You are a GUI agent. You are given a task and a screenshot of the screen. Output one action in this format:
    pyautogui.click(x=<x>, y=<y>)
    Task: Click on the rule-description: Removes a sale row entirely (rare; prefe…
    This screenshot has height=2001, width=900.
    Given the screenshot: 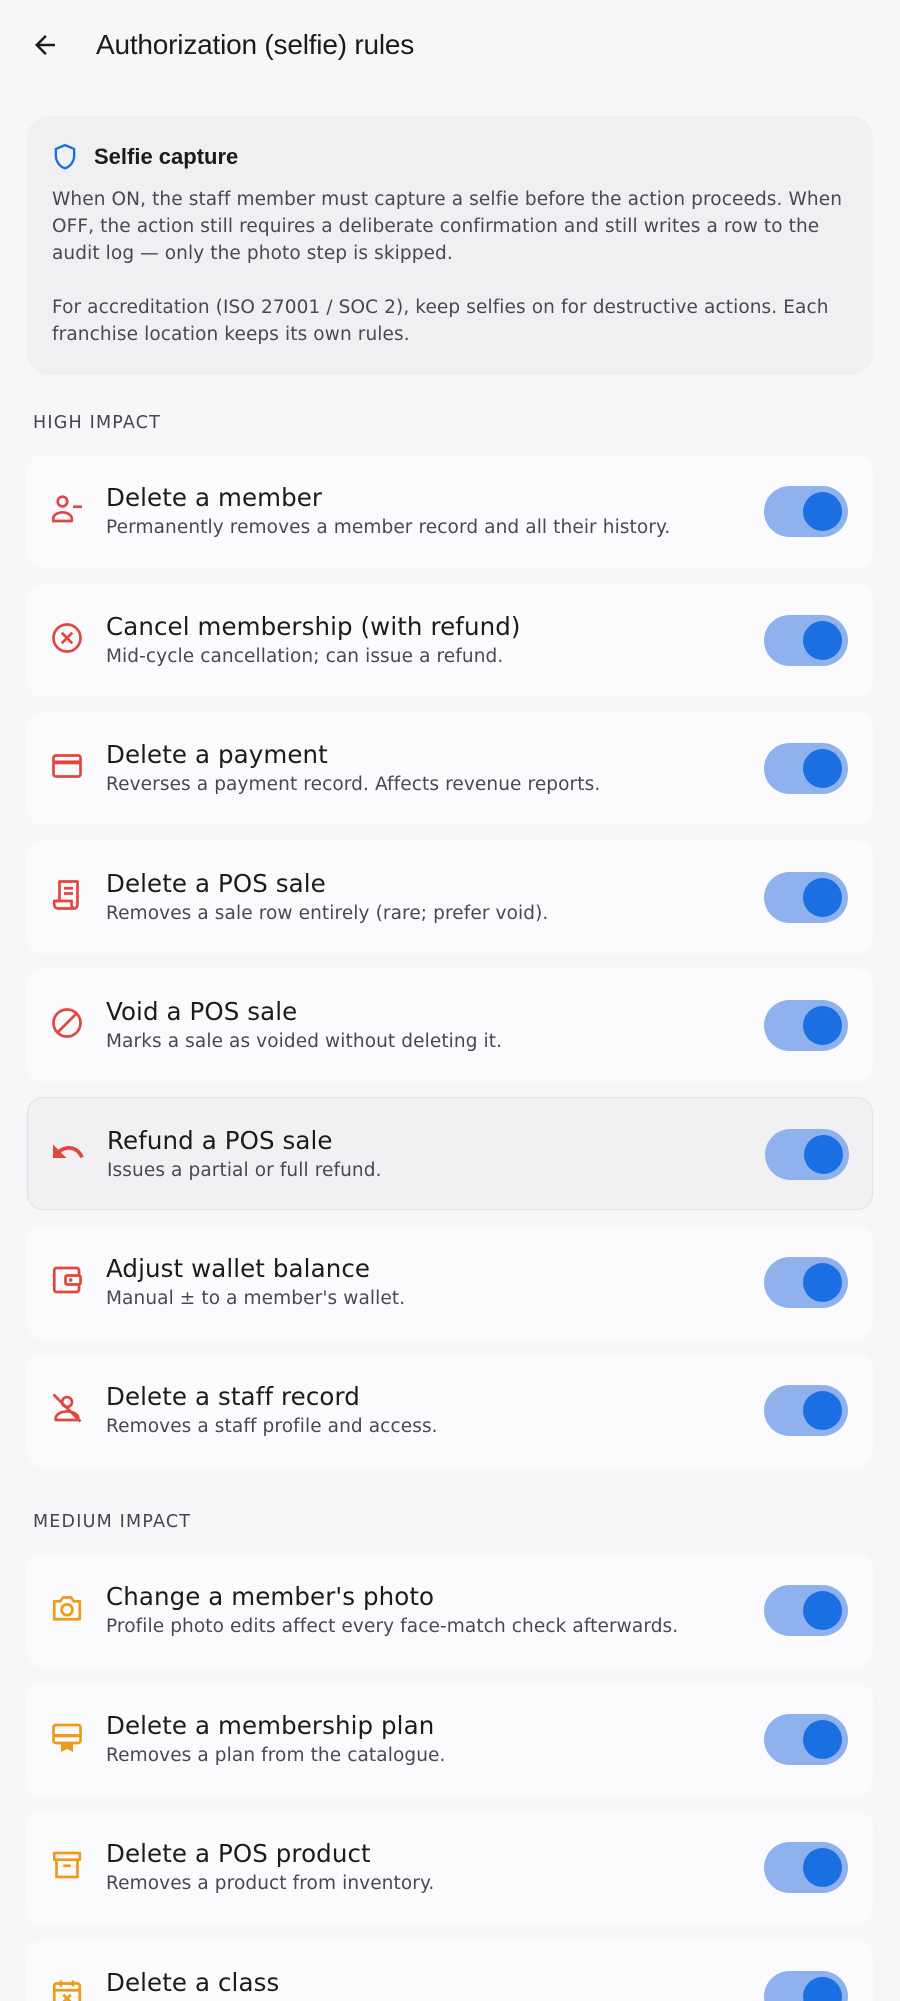 What is the action you would take?
    pyautogui.click(x=327, y=913)
    